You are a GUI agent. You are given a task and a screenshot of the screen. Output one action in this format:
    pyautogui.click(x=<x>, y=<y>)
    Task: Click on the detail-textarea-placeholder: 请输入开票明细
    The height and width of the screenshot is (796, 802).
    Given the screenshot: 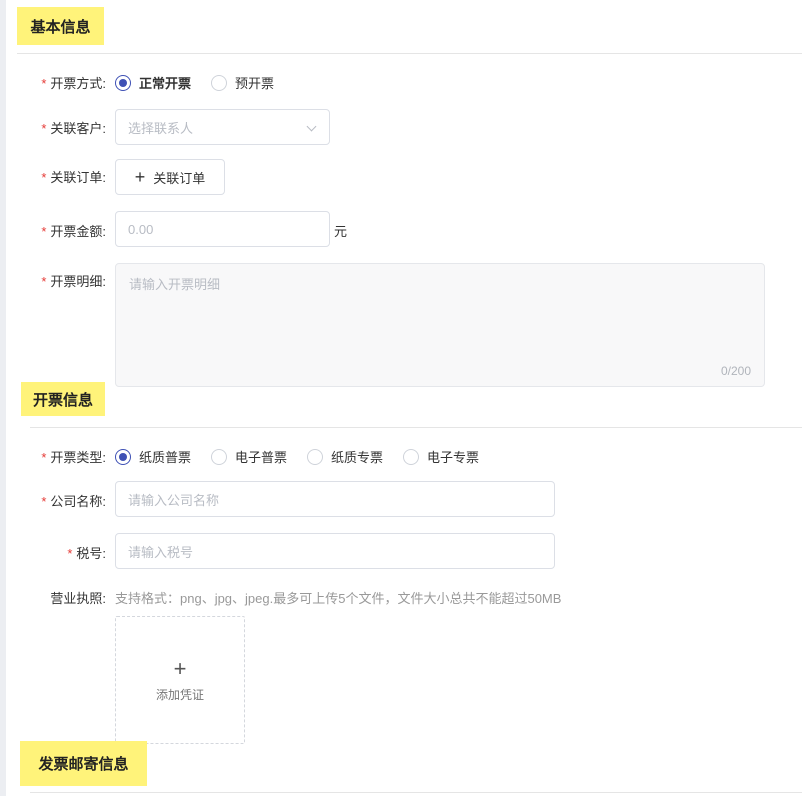 What is the action you would take?
    pyautogui.click(x=175, y=284)
    